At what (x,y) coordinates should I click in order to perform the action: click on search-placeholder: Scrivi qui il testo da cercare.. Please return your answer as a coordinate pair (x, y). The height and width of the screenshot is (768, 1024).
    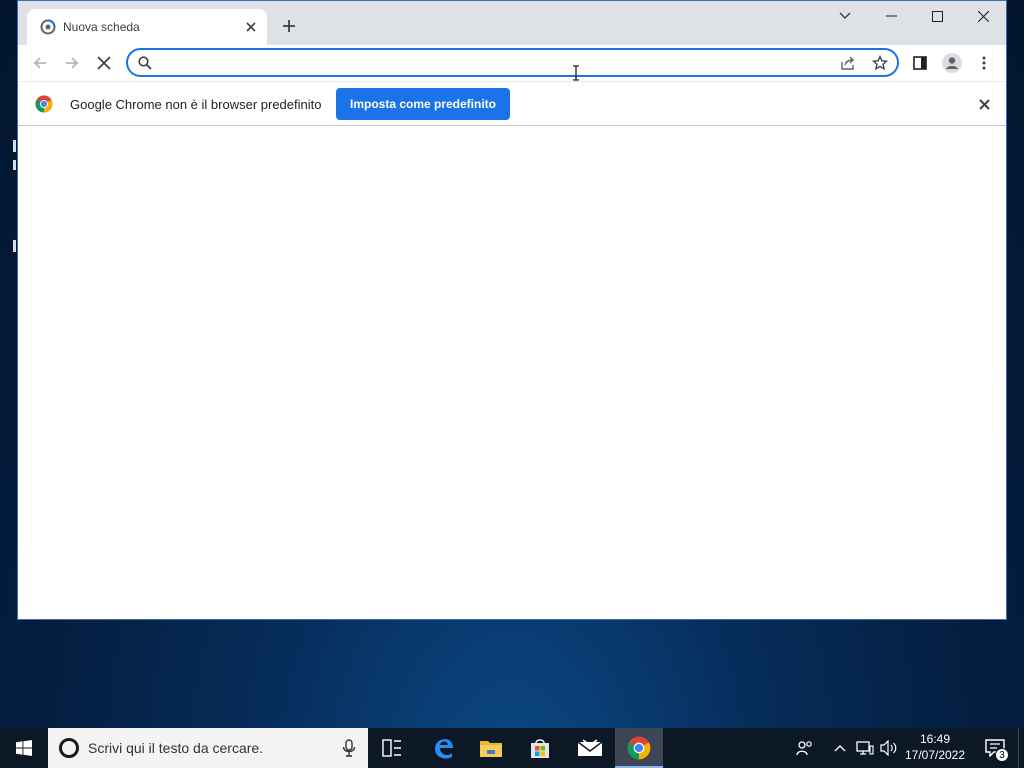
    Looking at the image, I should click on (176, 748).